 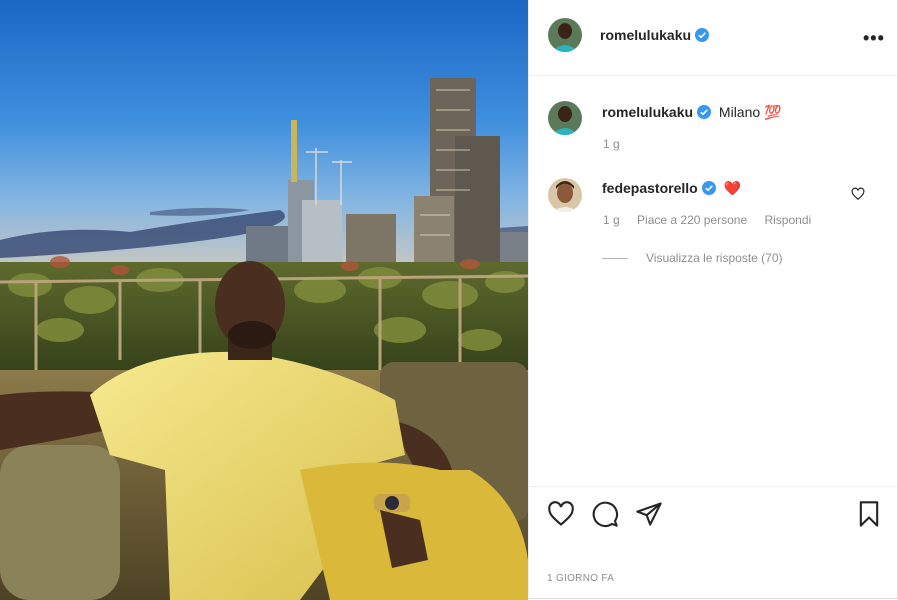 What do you see at coordinates (565, 195) in the screenshot?
I see `commenter-avatar` at bounding box center [565, 195].